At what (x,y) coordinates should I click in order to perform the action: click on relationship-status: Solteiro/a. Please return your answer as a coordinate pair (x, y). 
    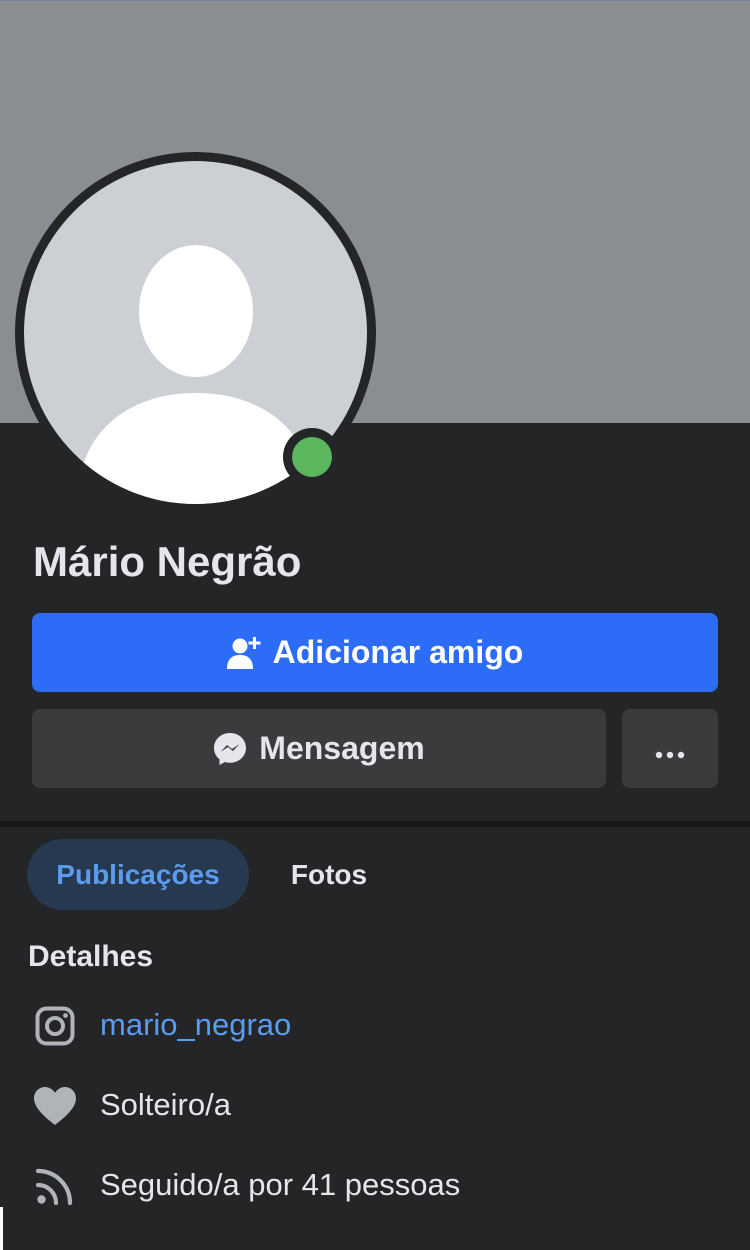
    Looking at the image, I should click on (165, 1104).